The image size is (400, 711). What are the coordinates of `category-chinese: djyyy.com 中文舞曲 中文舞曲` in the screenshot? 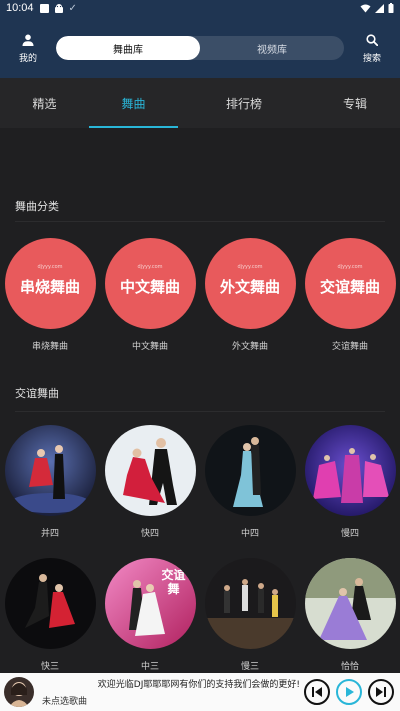 It's located at (150, 295).